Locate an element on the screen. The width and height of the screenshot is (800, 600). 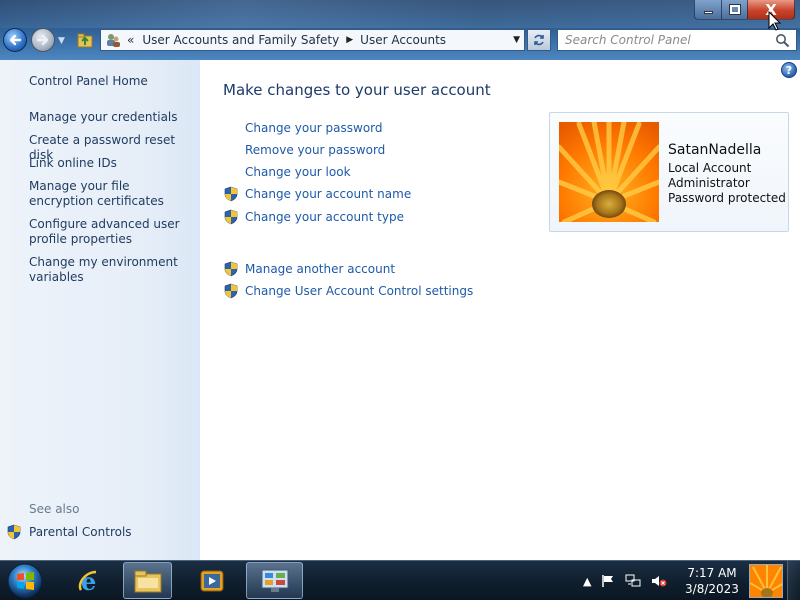
orange-flower-thumbnail is located at coordinates (766, 581).